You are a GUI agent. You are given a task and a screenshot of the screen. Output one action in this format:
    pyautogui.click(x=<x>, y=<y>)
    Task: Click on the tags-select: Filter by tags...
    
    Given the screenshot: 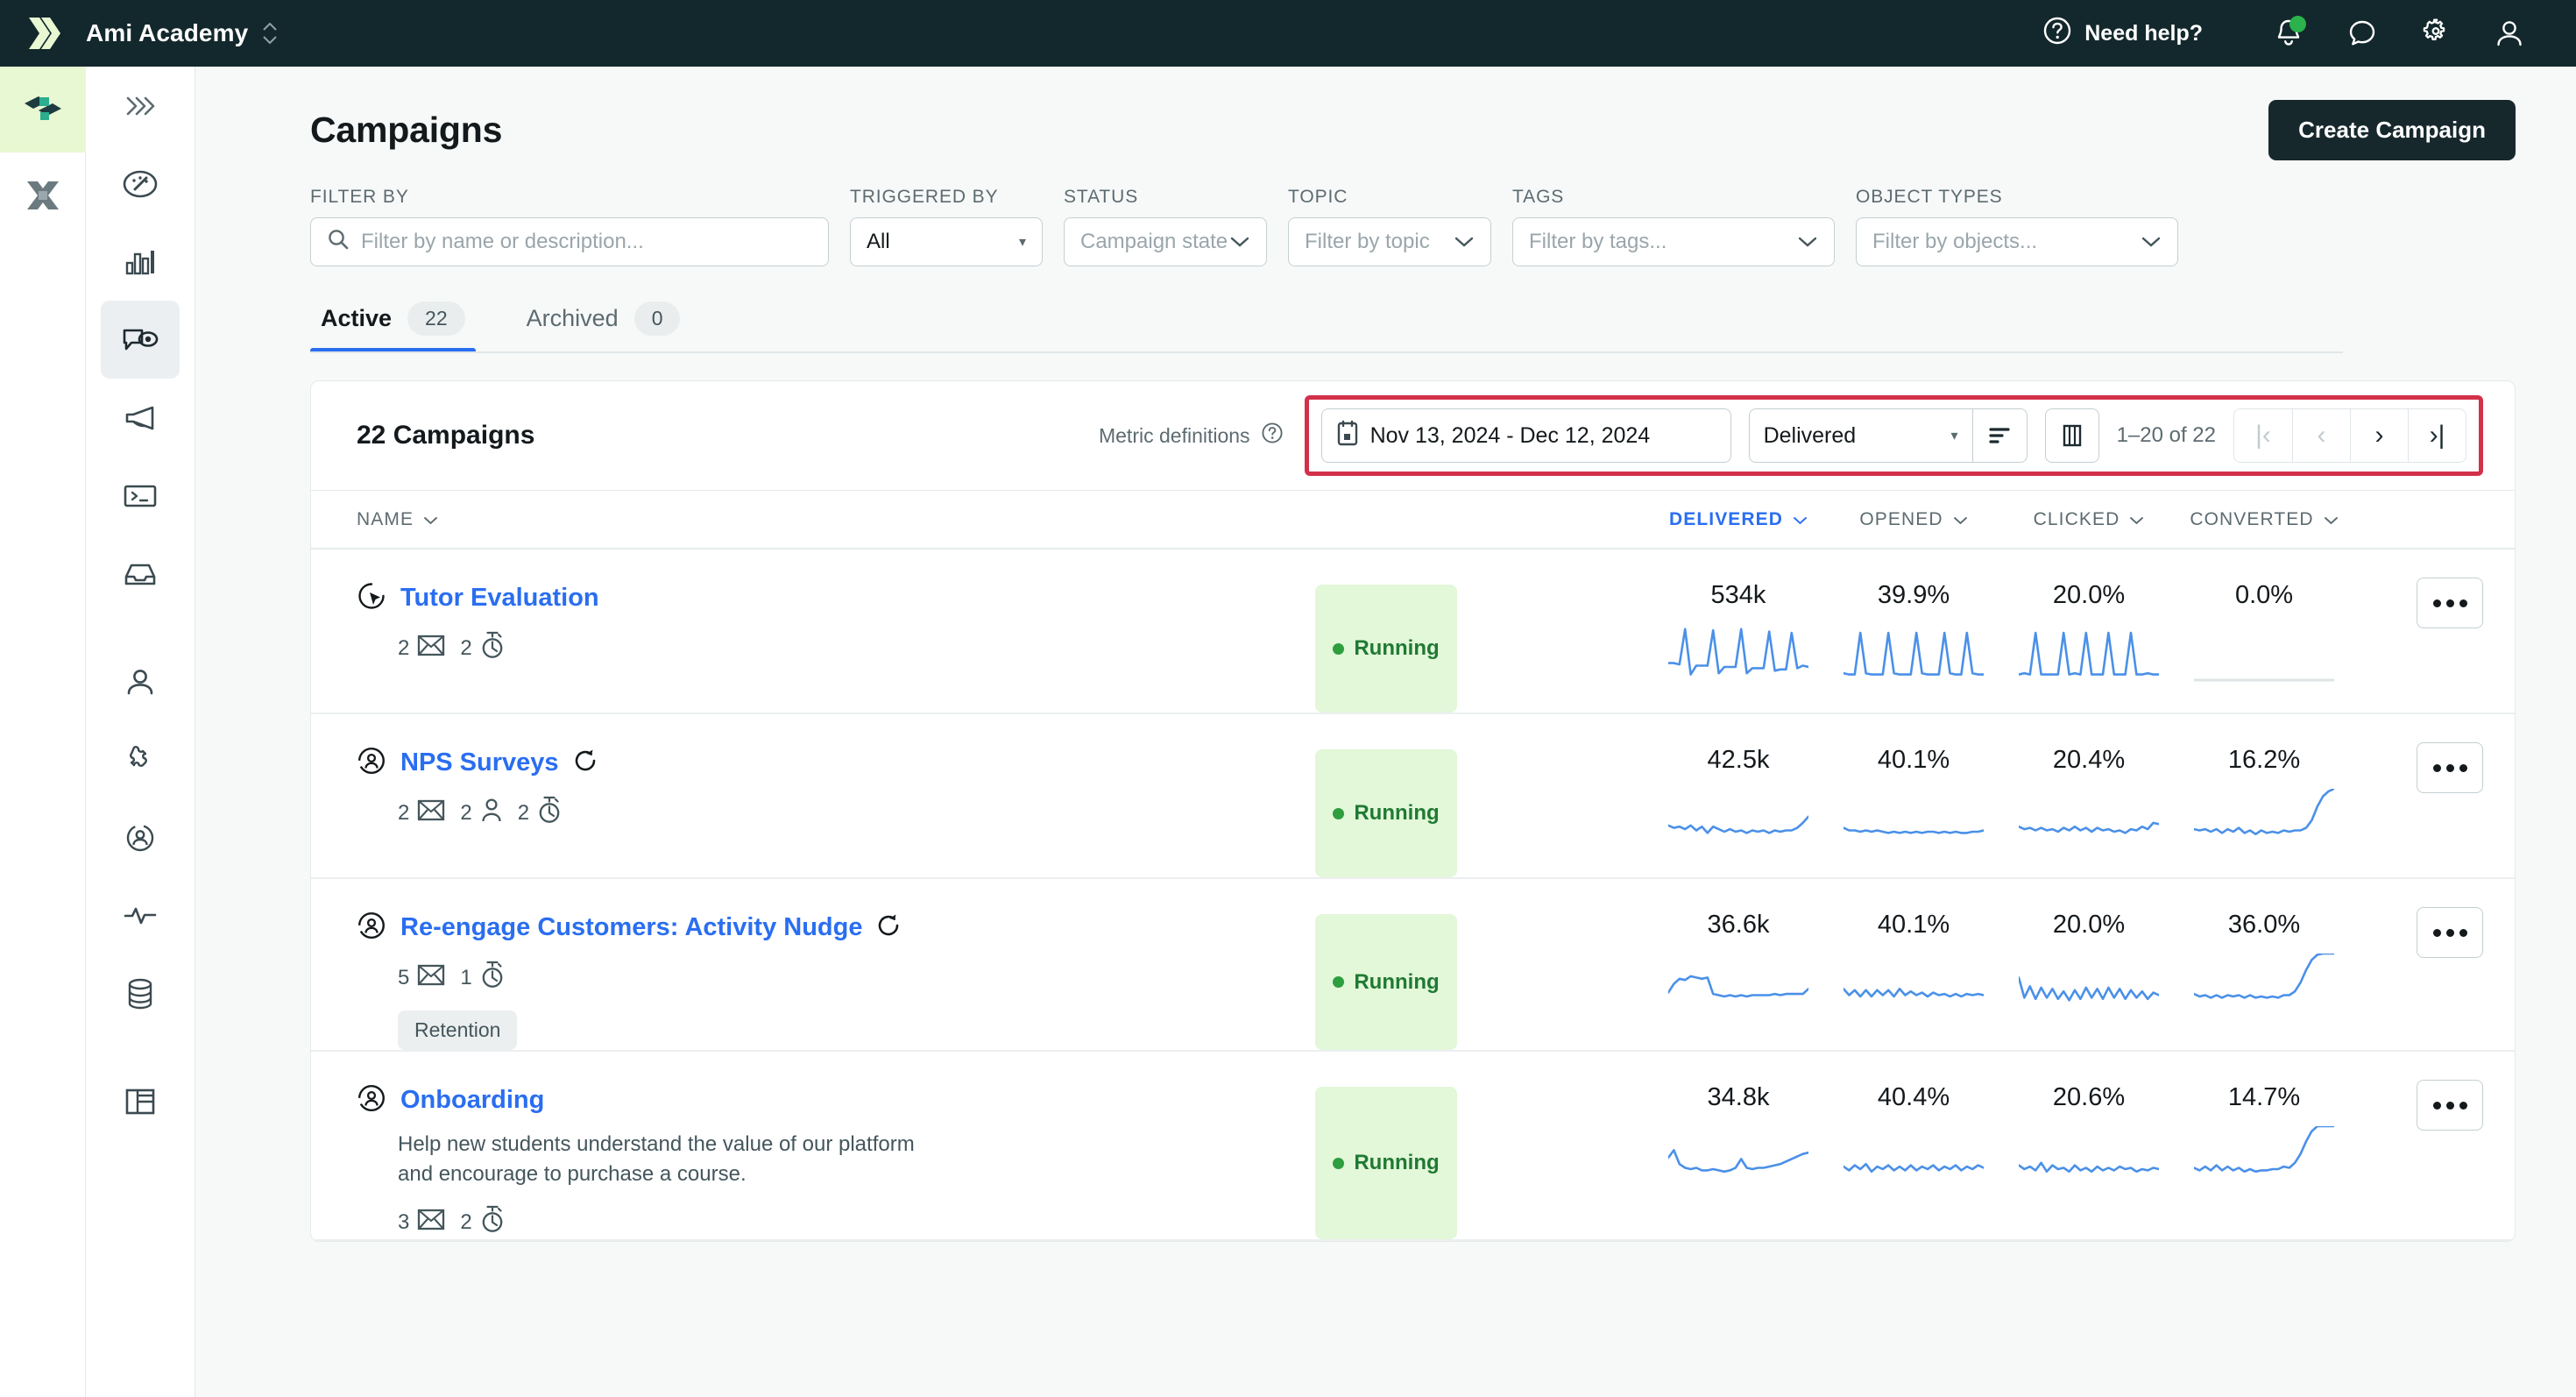 What is the action you would take?
    pyautogui.click(x=1673, y=241)
    